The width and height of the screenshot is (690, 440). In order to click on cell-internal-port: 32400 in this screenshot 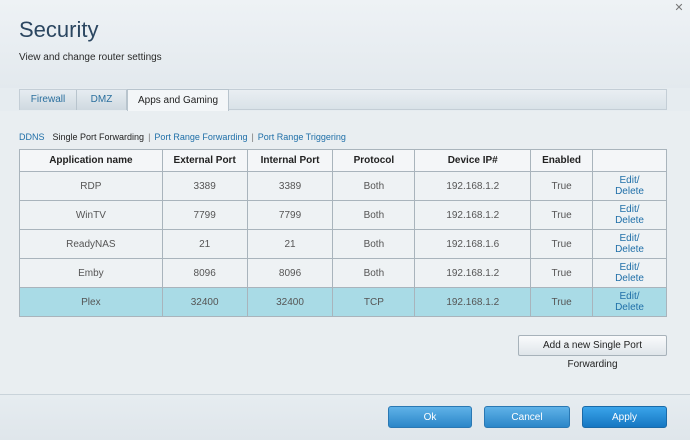, I will do `click(290, 302)`.